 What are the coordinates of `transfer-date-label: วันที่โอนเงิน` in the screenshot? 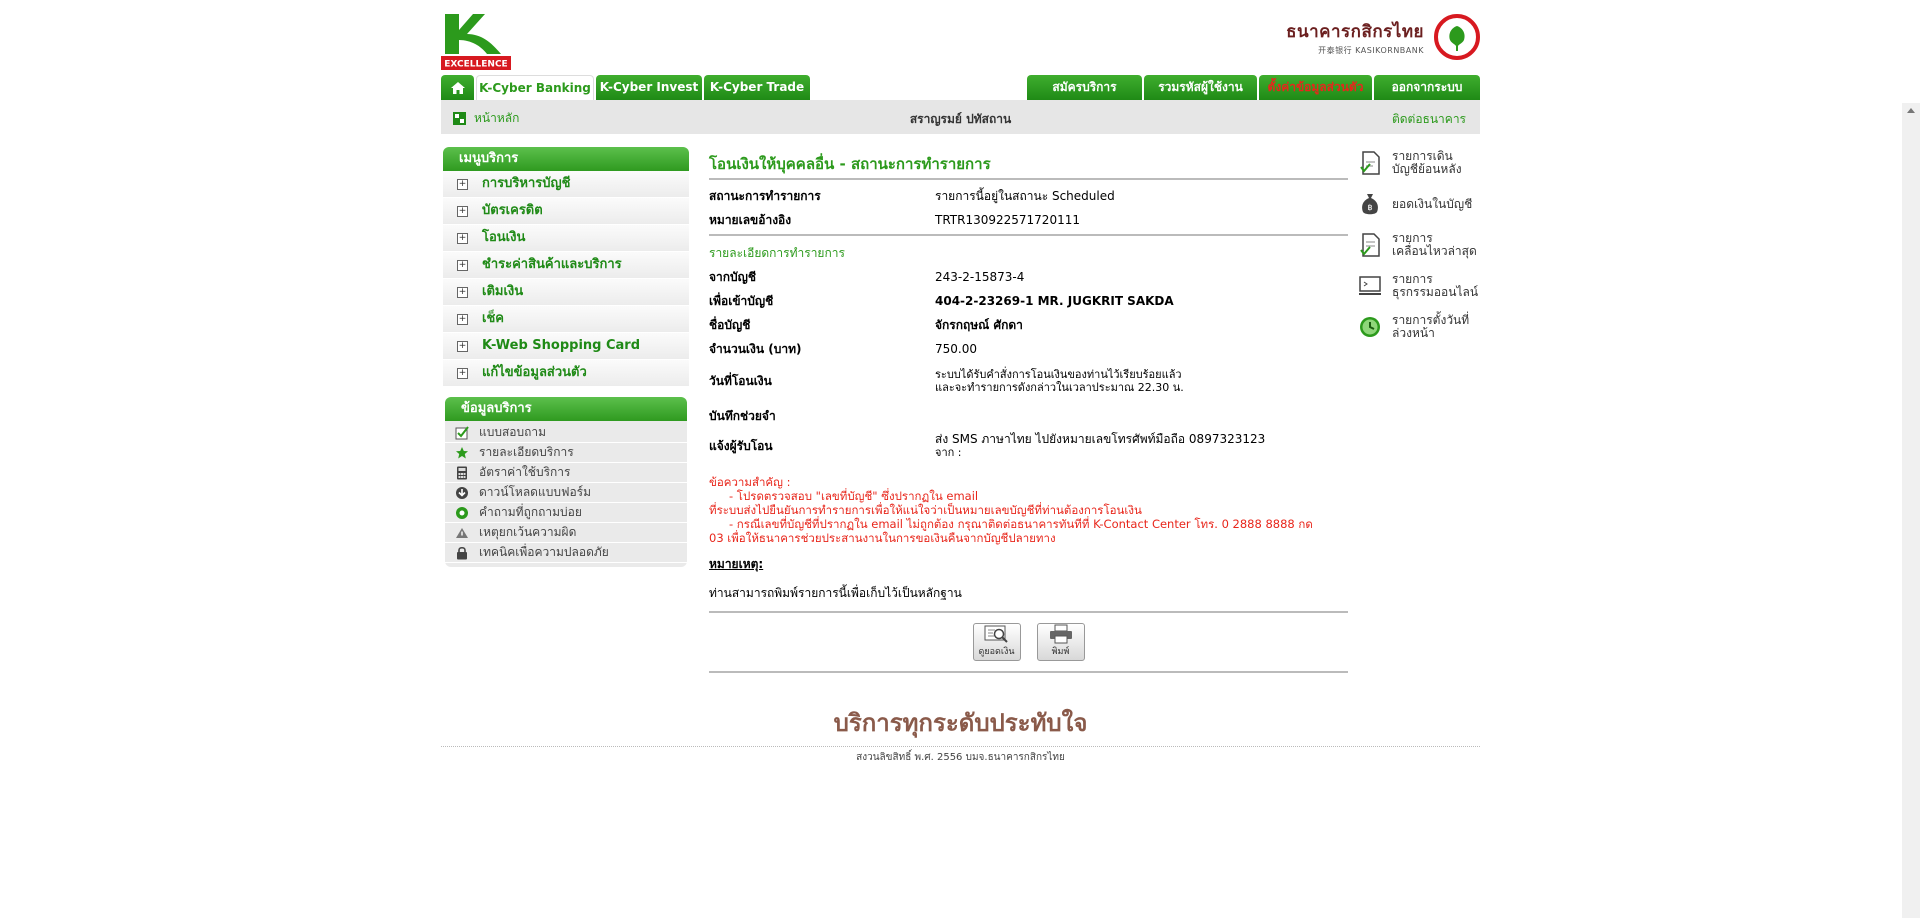 It's located at (740, 380).